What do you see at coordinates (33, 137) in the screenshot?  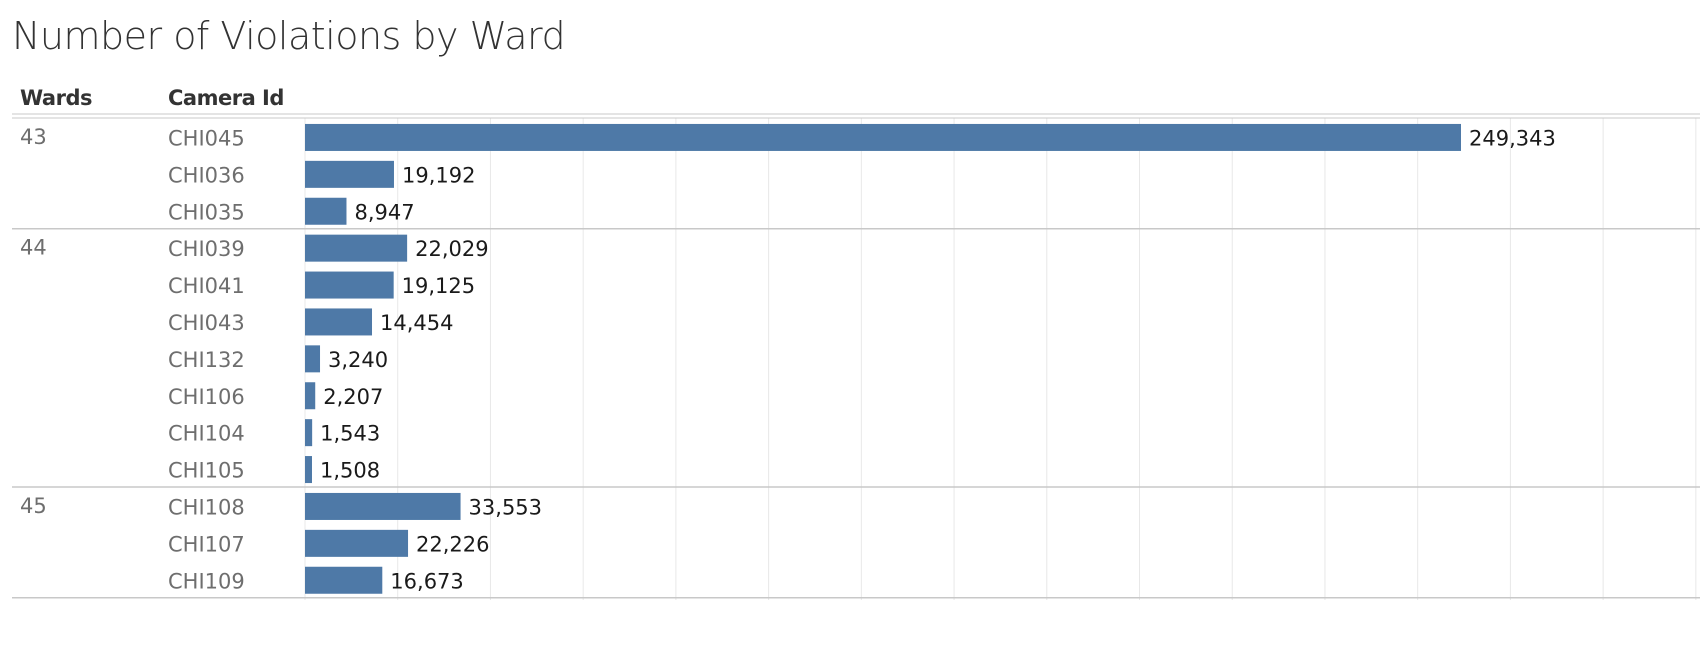 I see `ward-label: 43` at bounding box center [33, 137].